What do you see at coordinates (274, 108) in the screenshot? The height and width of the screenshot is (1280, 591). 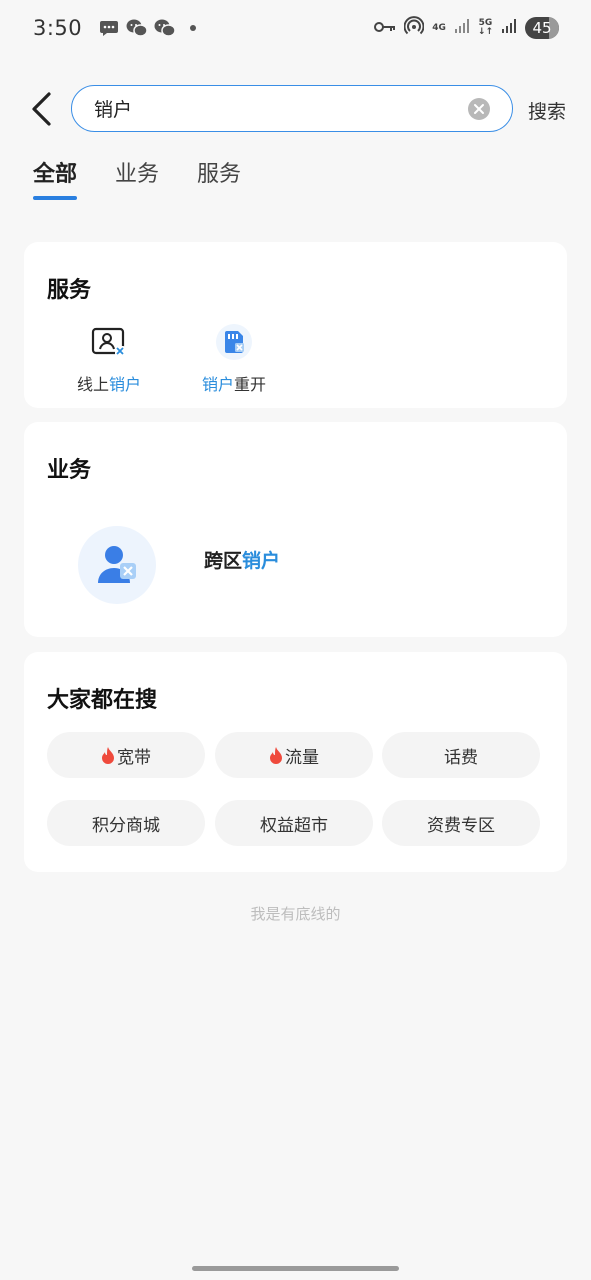 I see `search-input` at bounding box center [274, 108].